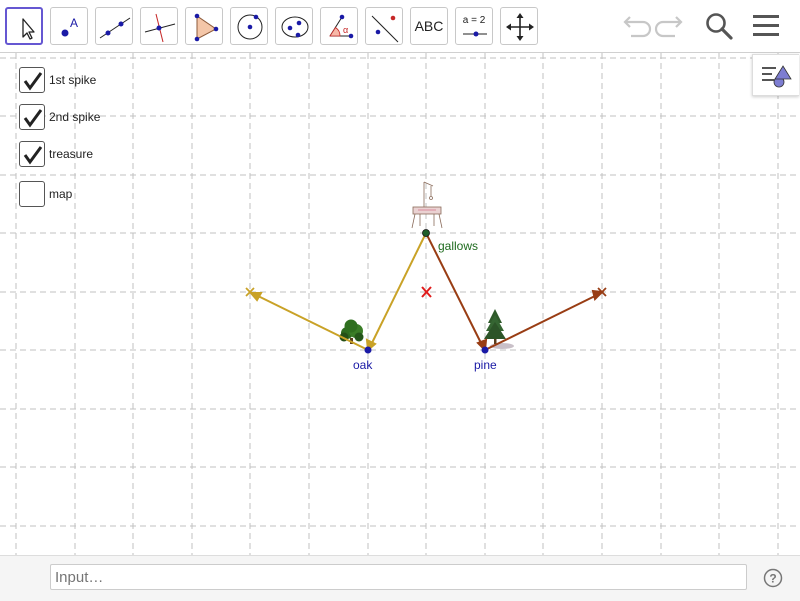 This screenshot has width=800, height=601. I want to click on style-bar-icon, so click(777, 76).